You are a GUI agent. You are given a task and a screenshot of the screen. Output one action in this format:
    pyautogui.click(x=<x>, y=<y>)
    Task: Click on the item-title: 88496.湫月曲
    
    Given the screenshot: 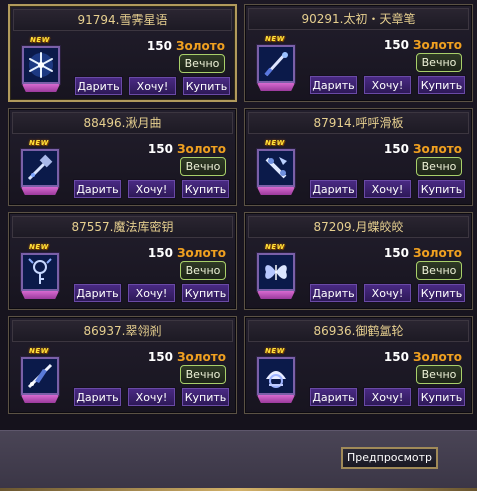 What is the action you would take?
    pyautogui.click(x=122, y=123)
    